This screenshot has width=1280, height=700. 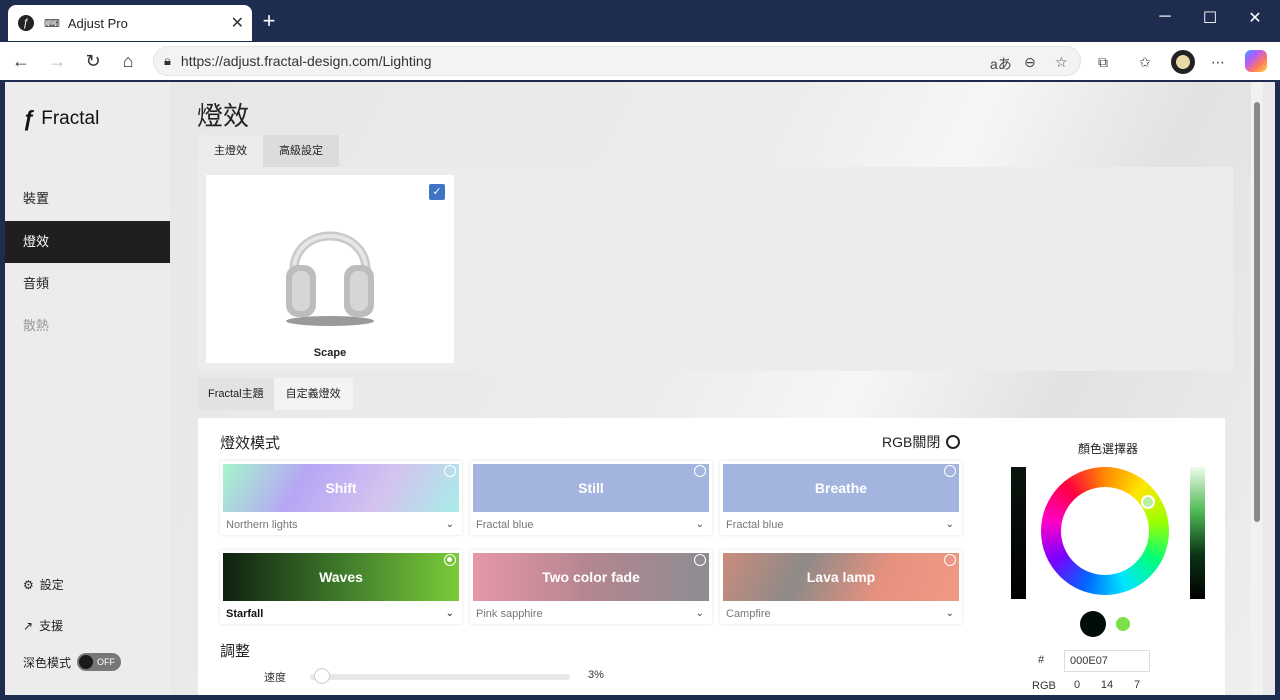 I want to click on tab-bar: ƒ ⌨ Adjust Pro ✕ + ─ ☐ ✕, so click(x=640, y=21).